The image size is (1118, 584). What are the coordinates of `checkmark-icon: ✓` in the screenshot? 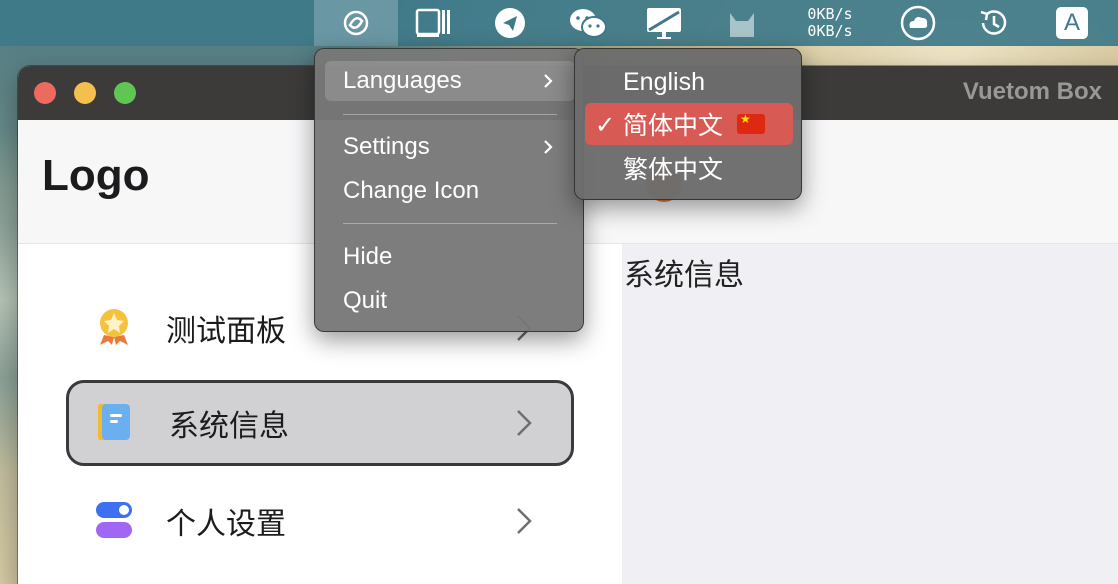 It's located at (605, 125).